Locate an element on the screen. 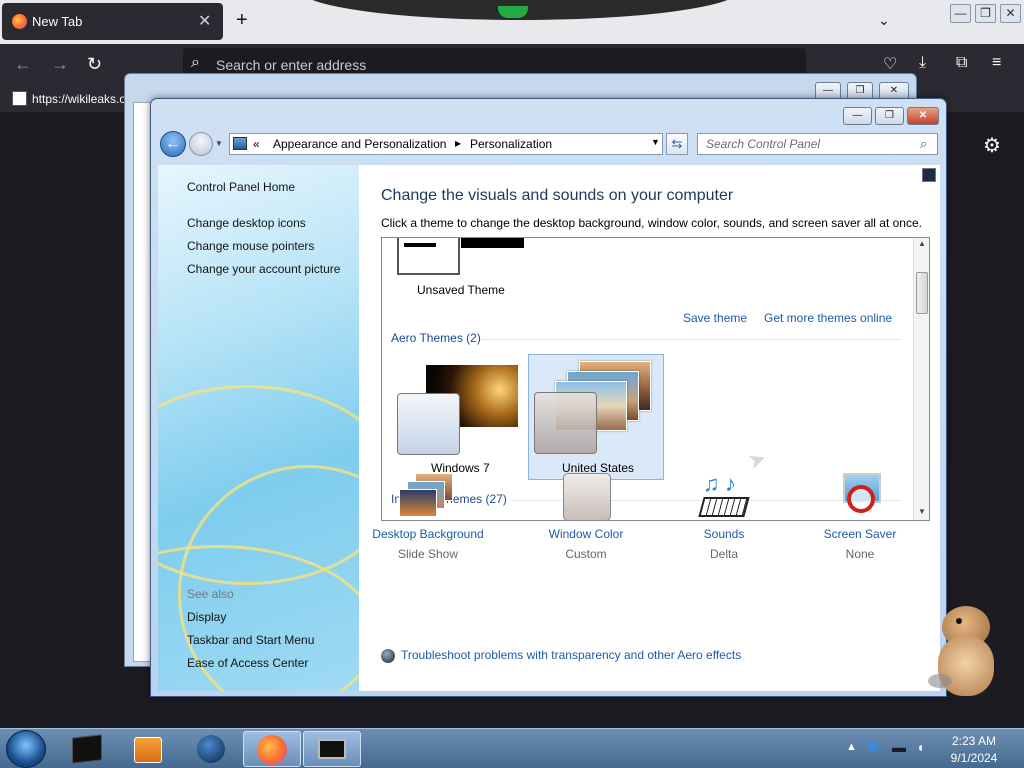 This screenshot has height=768, width=1024. hamster-gadget is located at coordinates (968, 650).